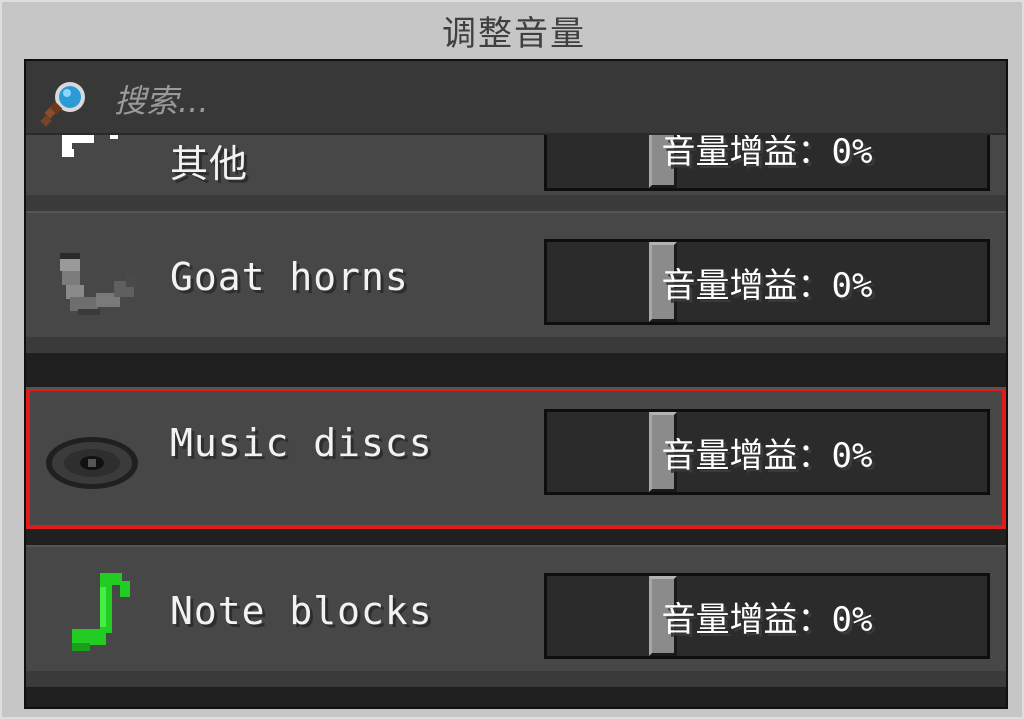 Image resolution: width=1024 pixels, height=719 pixels. I want to click on music-disc-icon, so click(92, 463).